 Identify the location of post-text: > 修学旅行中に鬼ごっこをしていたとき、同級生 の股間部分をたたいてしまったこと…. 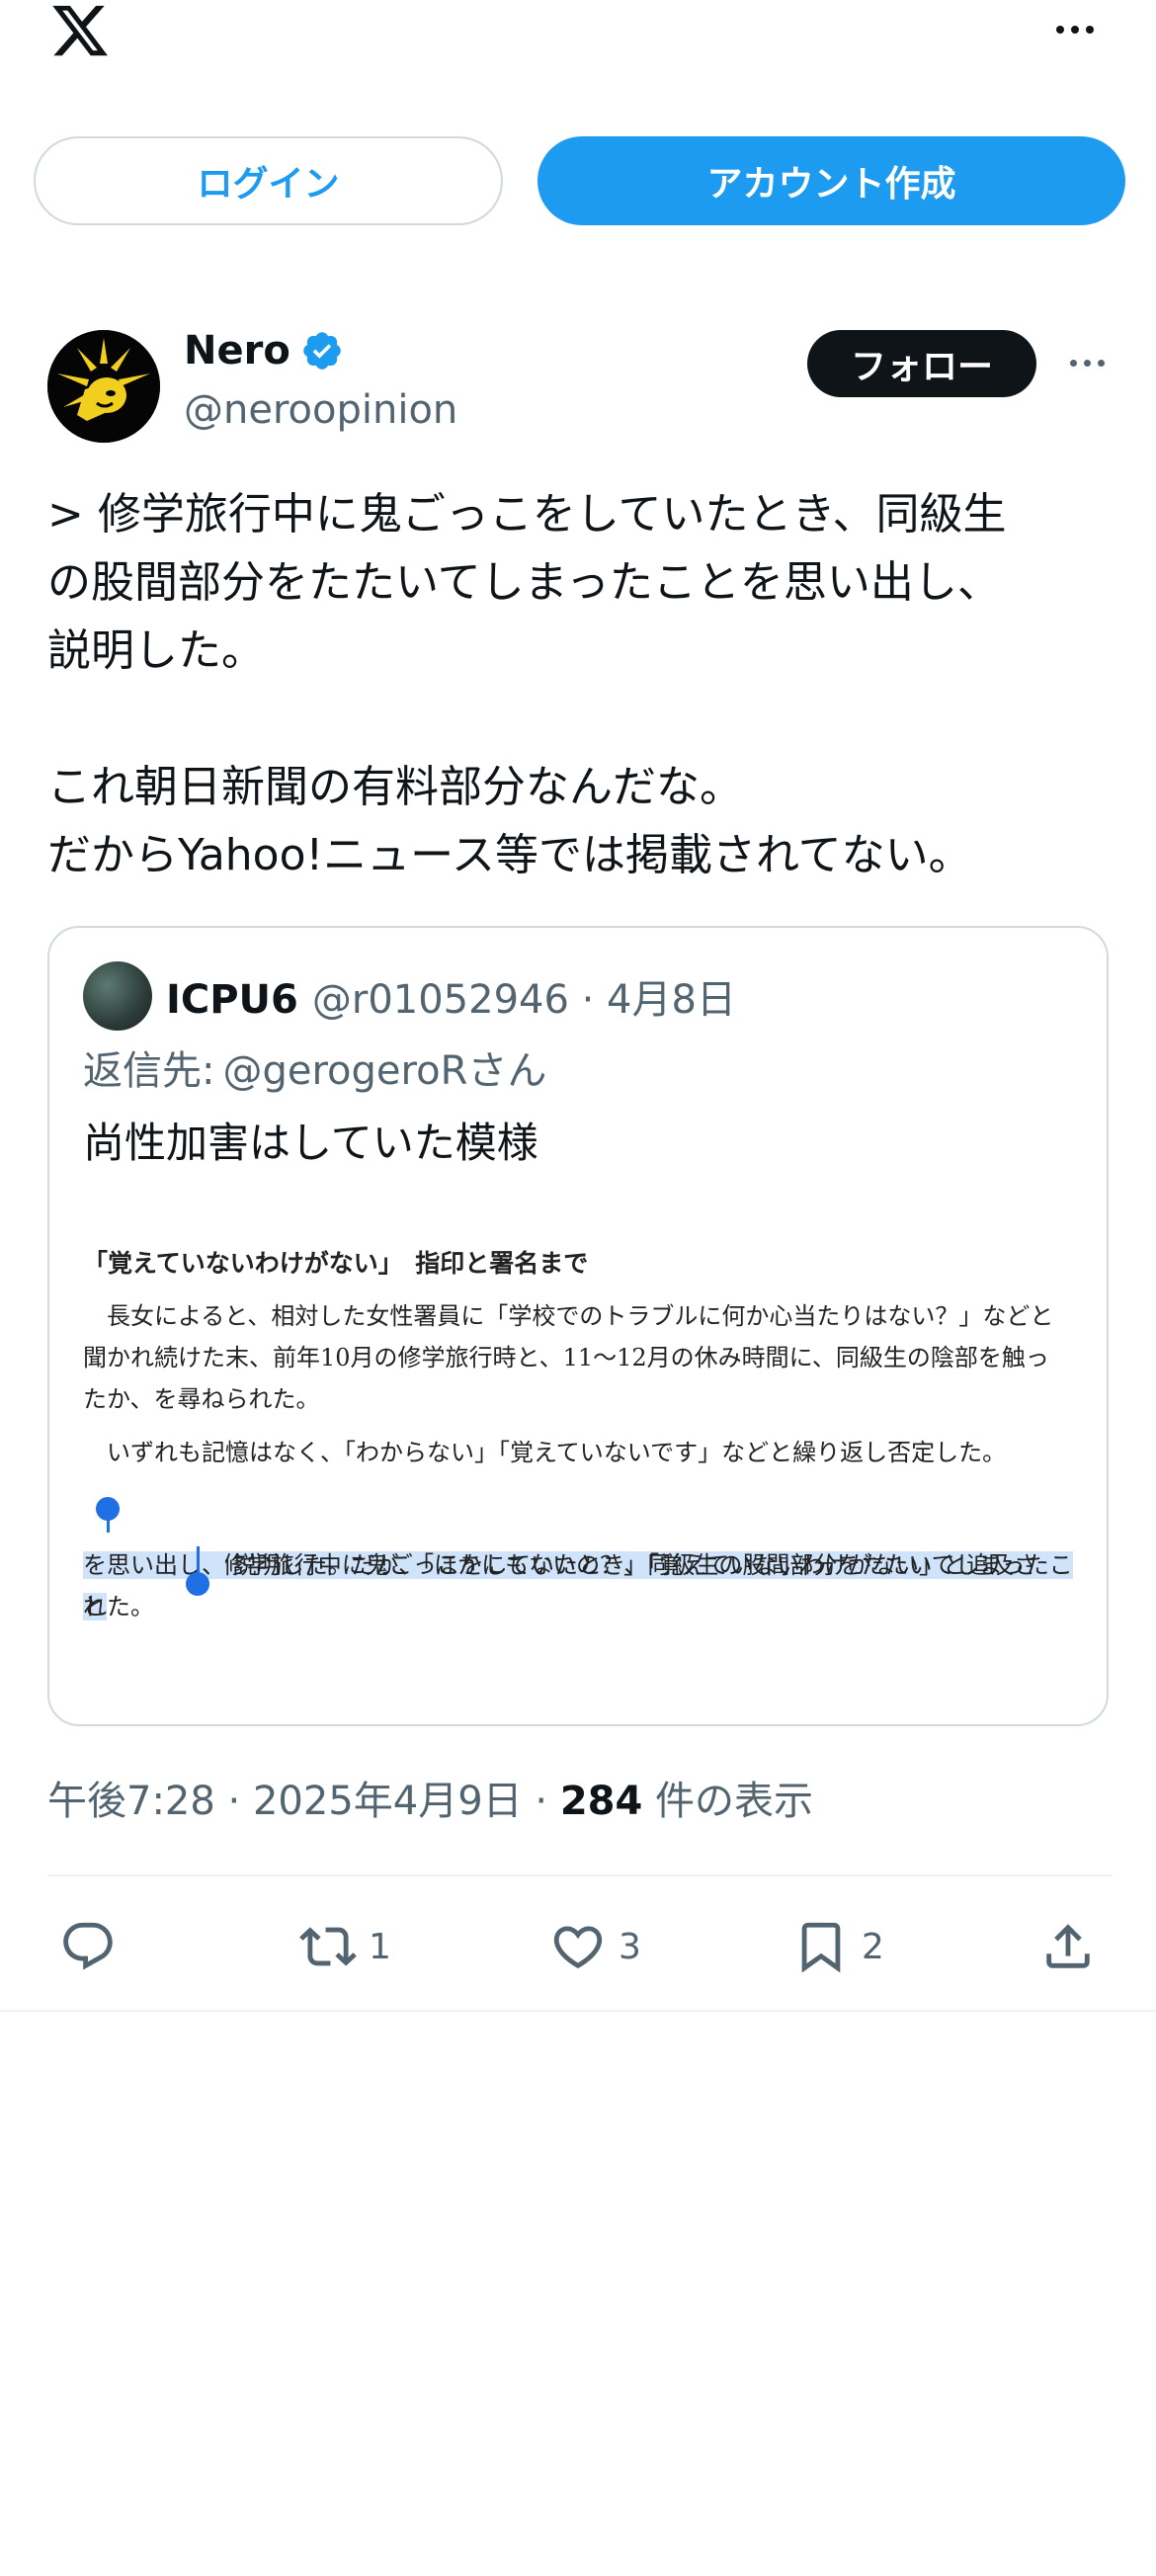
(527, 684).